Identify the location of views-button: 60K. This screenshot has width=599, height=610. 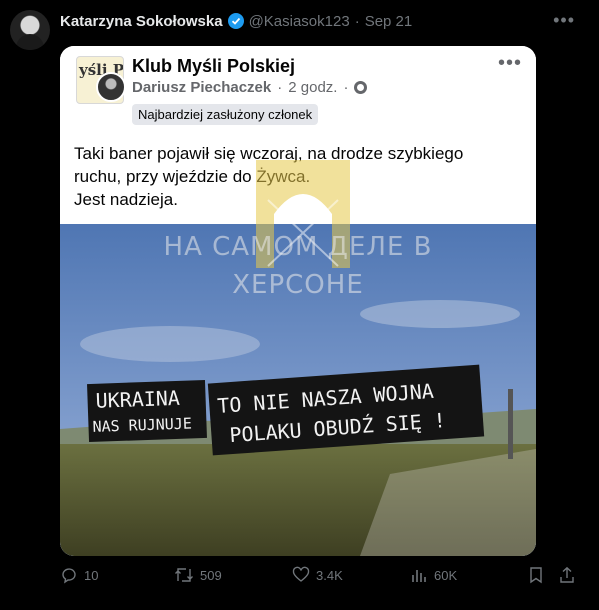
(433, 575).